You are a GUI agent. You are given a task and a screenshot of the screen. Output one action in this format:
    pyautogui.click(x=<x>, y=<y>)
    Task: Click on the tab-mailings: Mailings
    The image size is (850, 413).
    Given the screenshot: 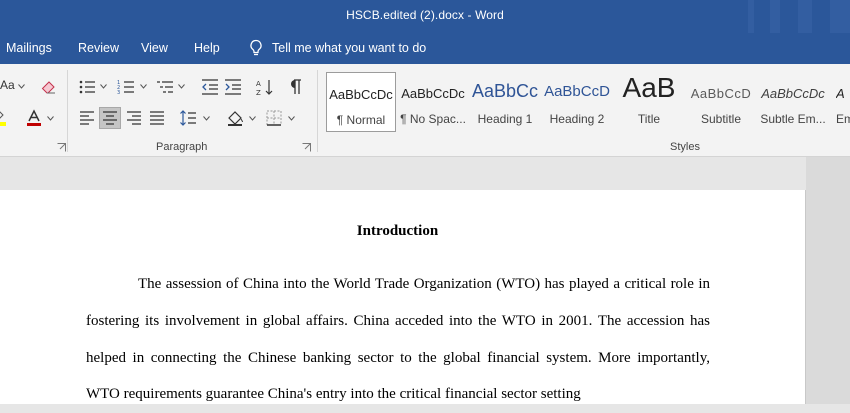 What is the action you would take?
    pyautogui.click(x=29, y=48)
    